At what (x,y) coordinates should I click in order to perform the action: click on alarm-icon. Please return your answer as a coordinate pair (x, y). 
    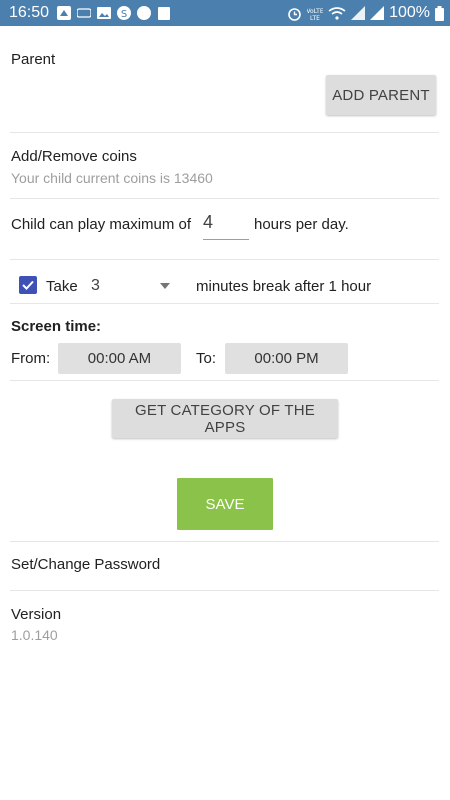
    Looking at the image, I should click on (294, 14).